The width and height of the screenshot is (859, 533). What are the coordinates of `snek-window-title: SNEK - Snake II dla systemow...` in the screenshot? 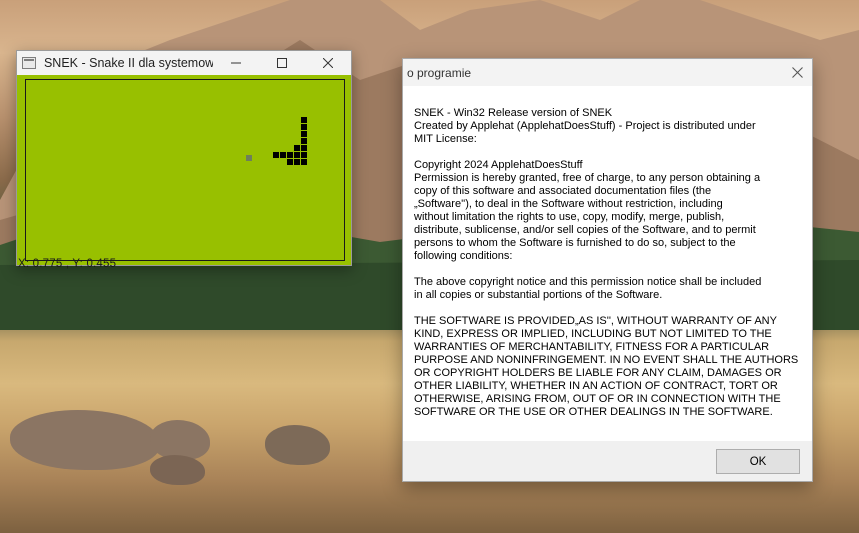 It's located at (128, 63).